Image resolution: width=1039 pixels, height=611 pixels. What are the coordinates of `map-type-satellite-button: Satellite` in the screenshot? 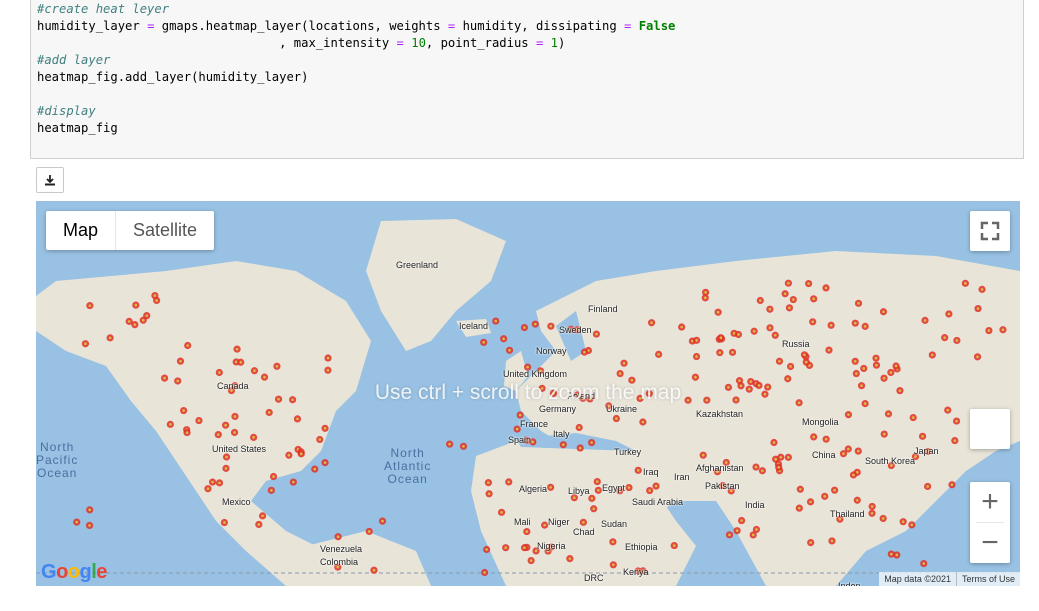 It's located at (164, 230).